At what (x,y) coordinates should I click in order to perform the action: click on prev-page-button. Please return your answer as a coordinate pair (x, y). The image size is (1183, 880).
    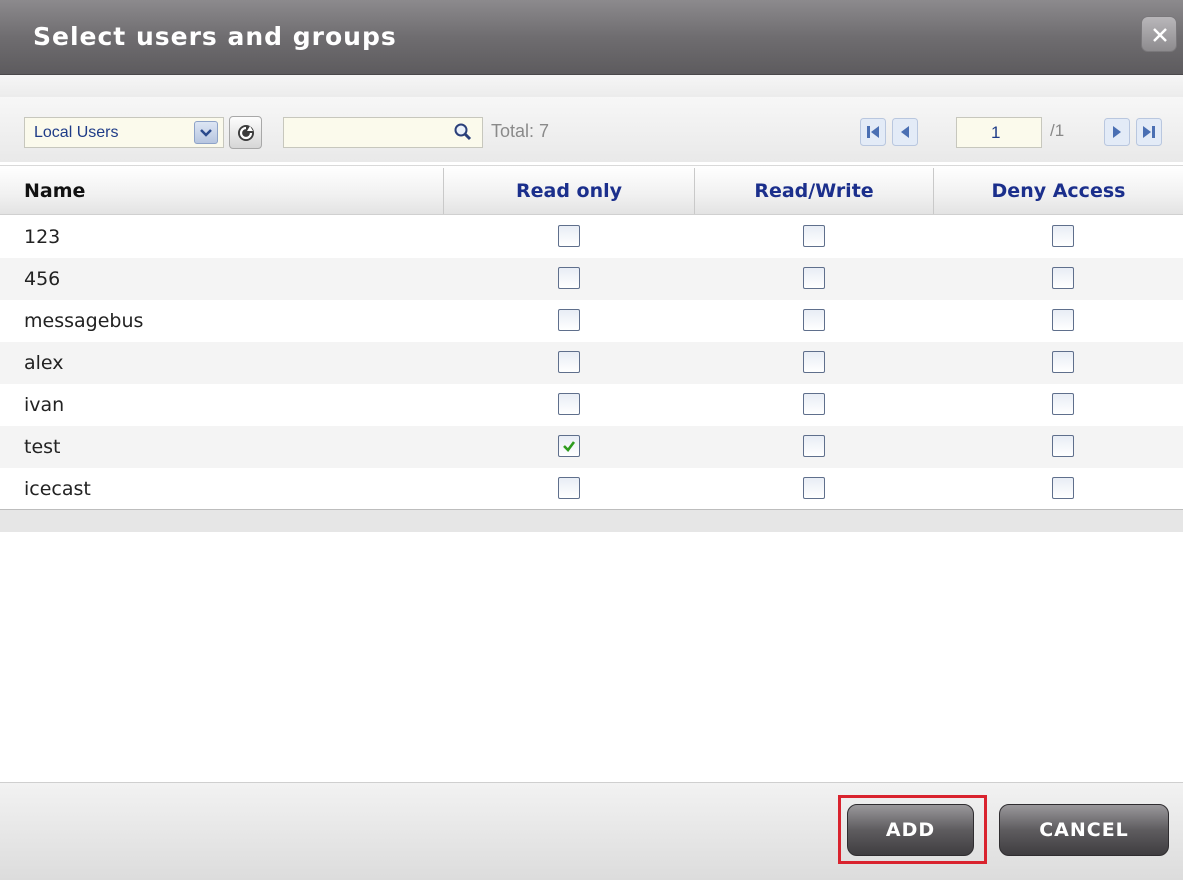
    Looking at the image, I should click on (905, 132).